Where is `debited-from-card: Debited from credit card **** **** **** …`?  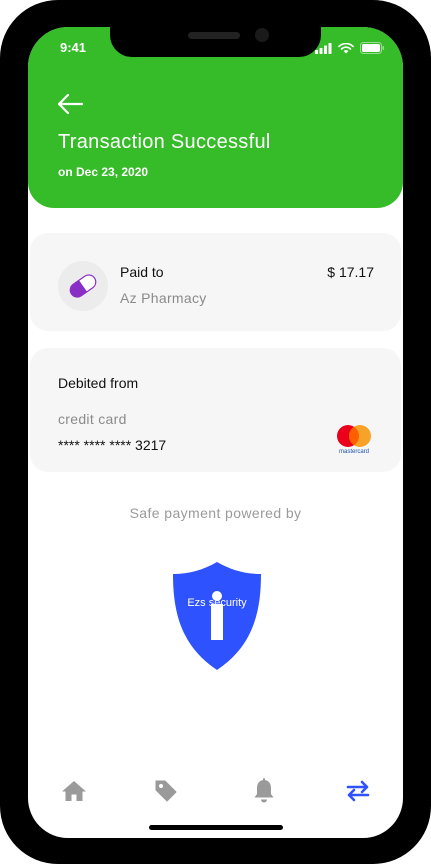
debited-from-card: Debited from credit card **** **** **** … is located at coordinates (215, 410).